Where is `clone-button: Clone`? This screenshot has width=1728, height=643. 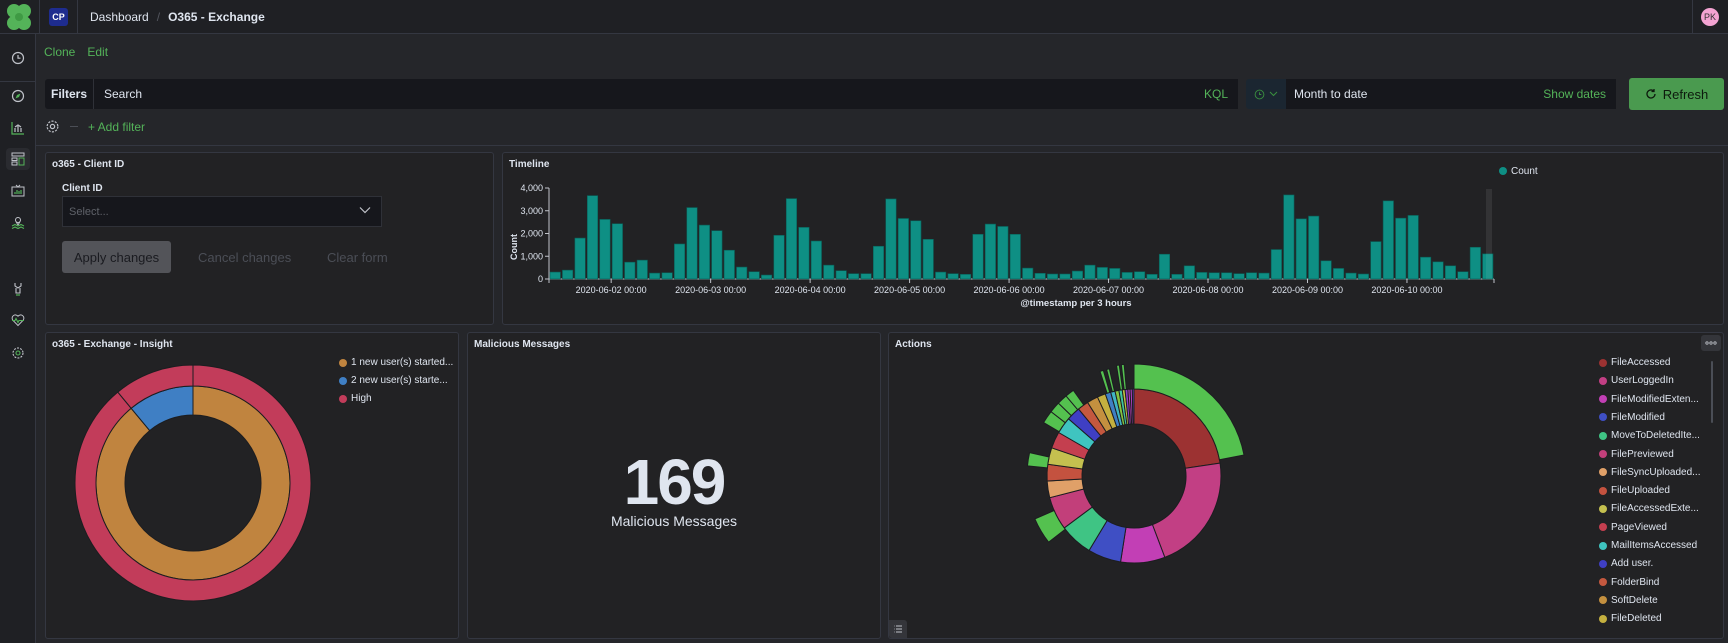
clone-button: Clone is located at coordinates (59, 52).